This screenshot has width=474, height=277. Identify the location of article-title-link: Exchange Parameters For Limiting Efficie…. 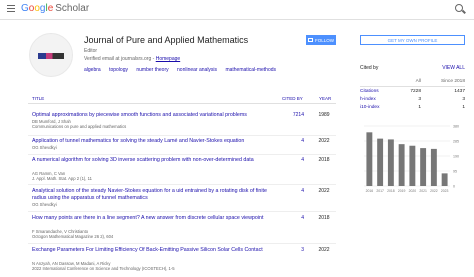
(152, 250).